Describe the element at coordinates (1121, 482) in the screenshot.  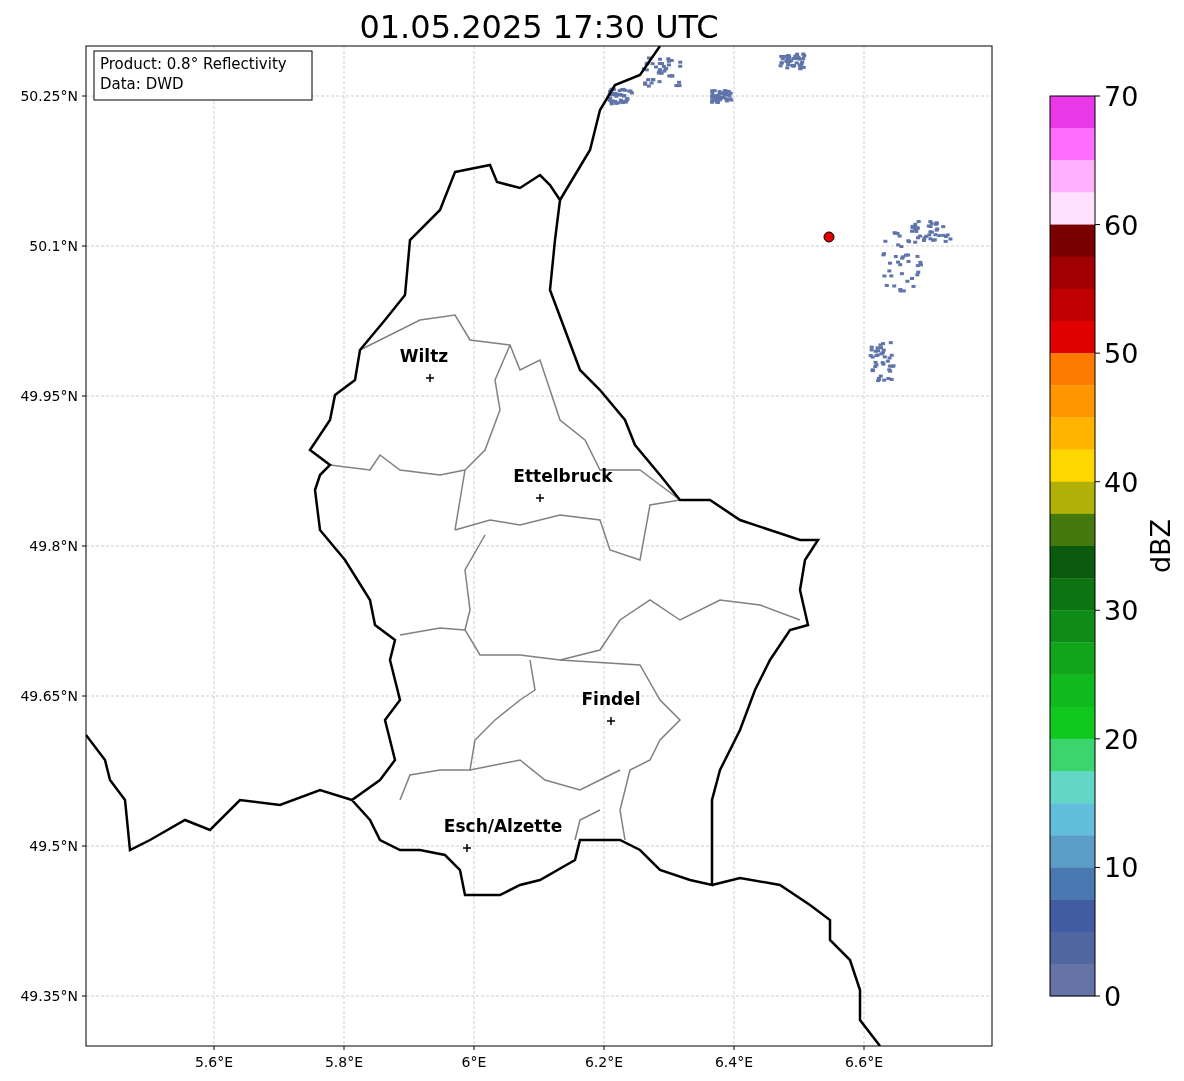
I see `colorbar-tick-label: 40` at that location.